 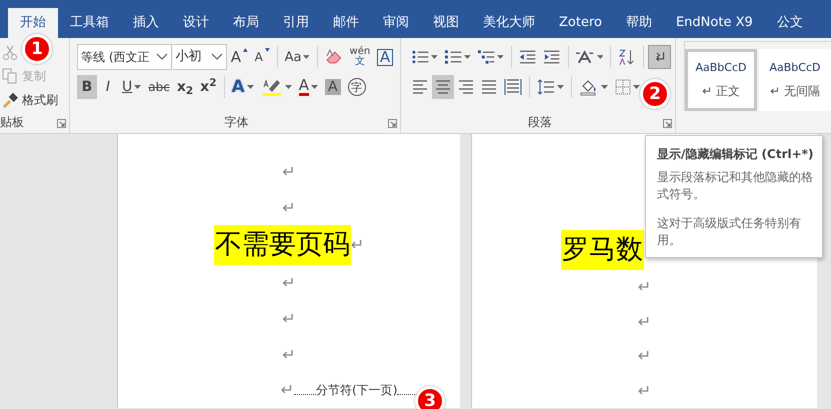 I want to click on center-button, so click(x=443, y=87).